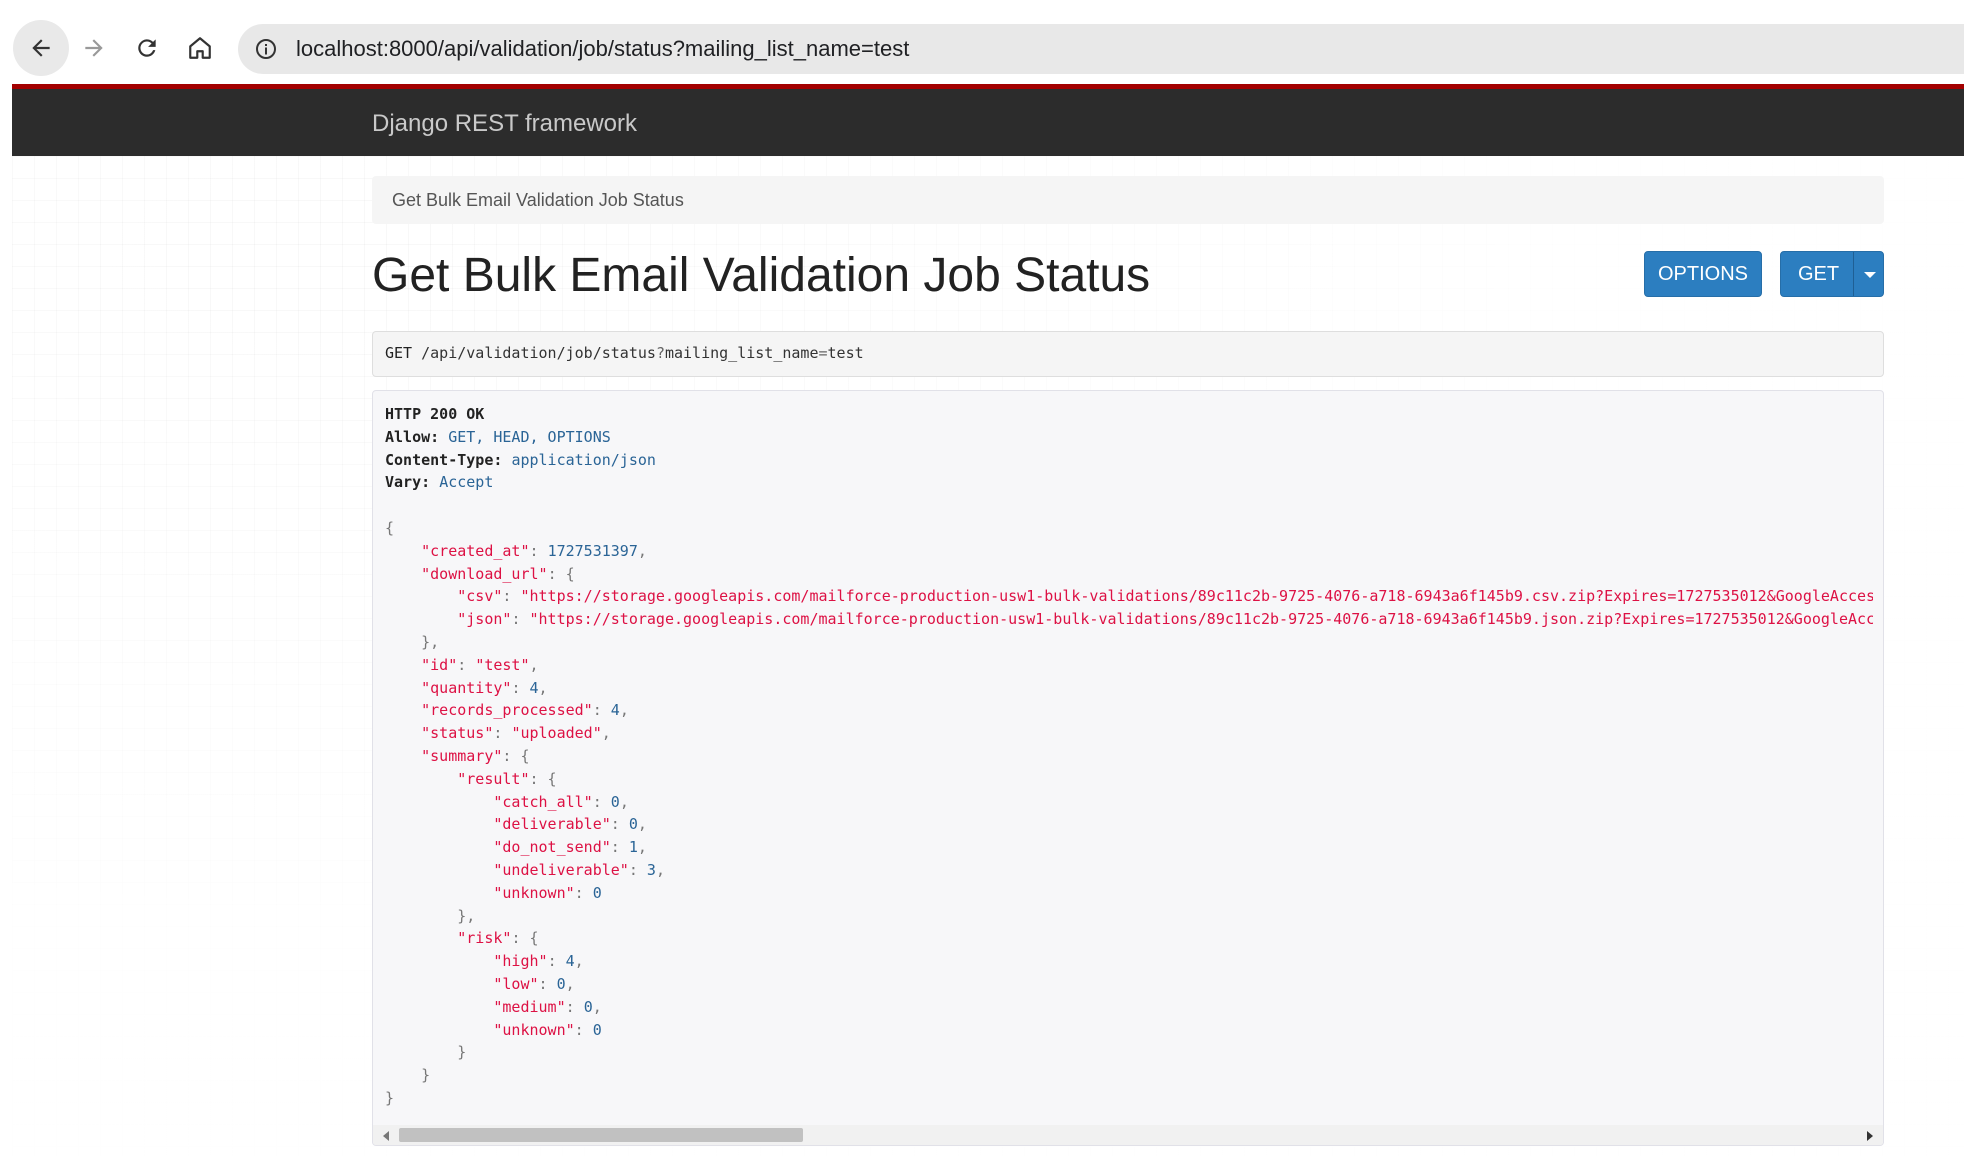  I want to click on json-created-at: 1727531397, so click(592, 550).